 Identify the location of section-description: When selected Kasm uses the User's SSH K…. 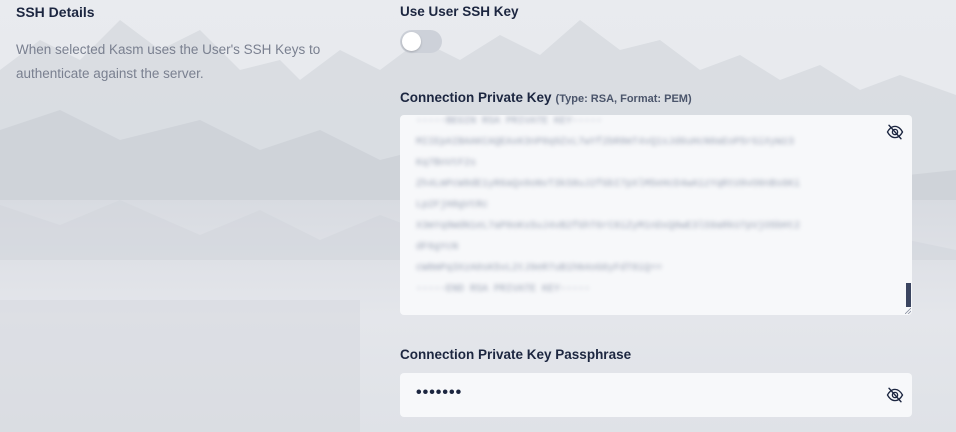
(168, 61).